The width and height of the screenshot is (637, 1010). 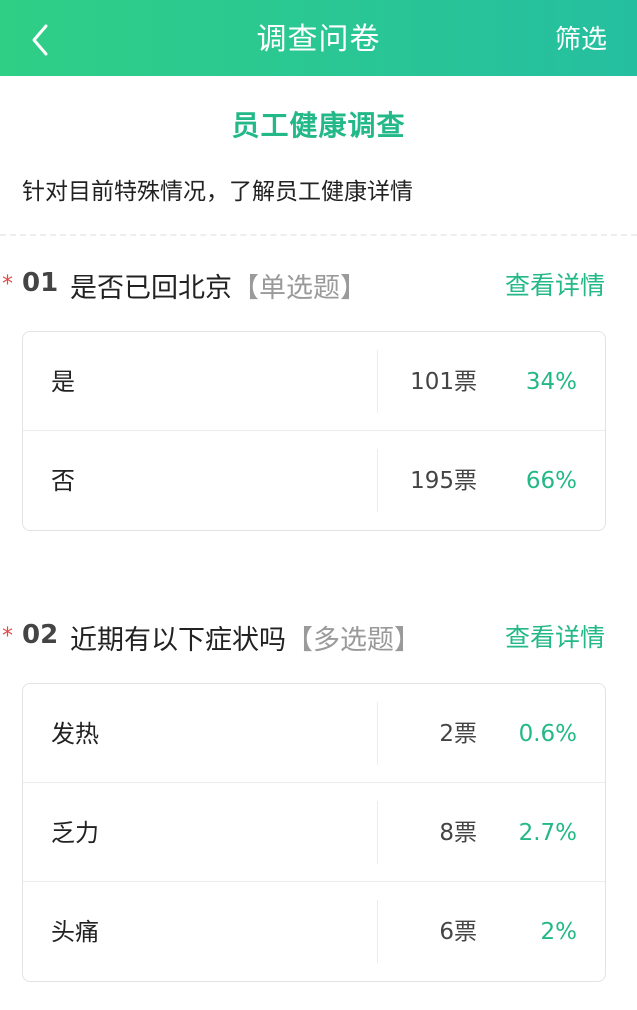 I want to click on option-label: 乏力, so click(x=75, y=833).